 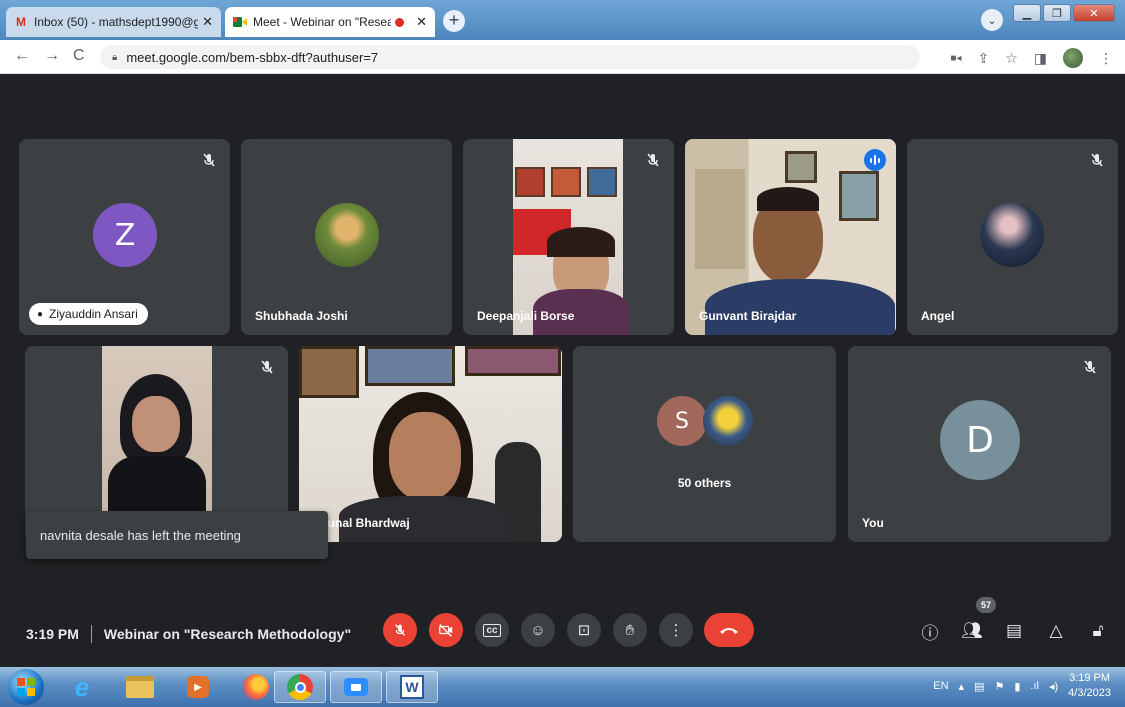 What do you see at coordinates (1094, 13) in the screenshot?
I see `close-window-button: ✕` at bounding box center [1094, 13].